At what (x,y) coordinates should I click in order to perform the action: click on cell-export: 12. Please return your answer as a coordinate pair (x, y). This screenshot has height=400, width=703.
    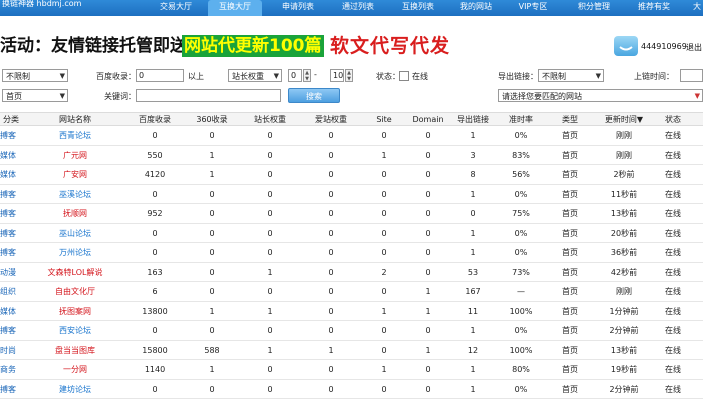
    Looking at the image, I should click on (473, 350).